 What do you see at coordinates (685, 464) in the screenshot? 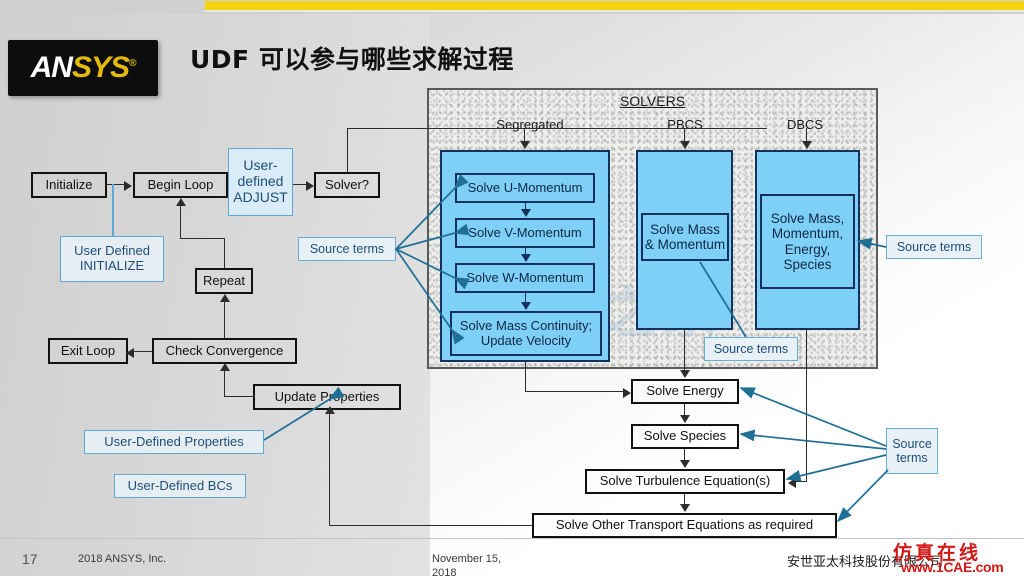
I see `arrowhead-species-to-turbulence` at bounding box center [685, 464].